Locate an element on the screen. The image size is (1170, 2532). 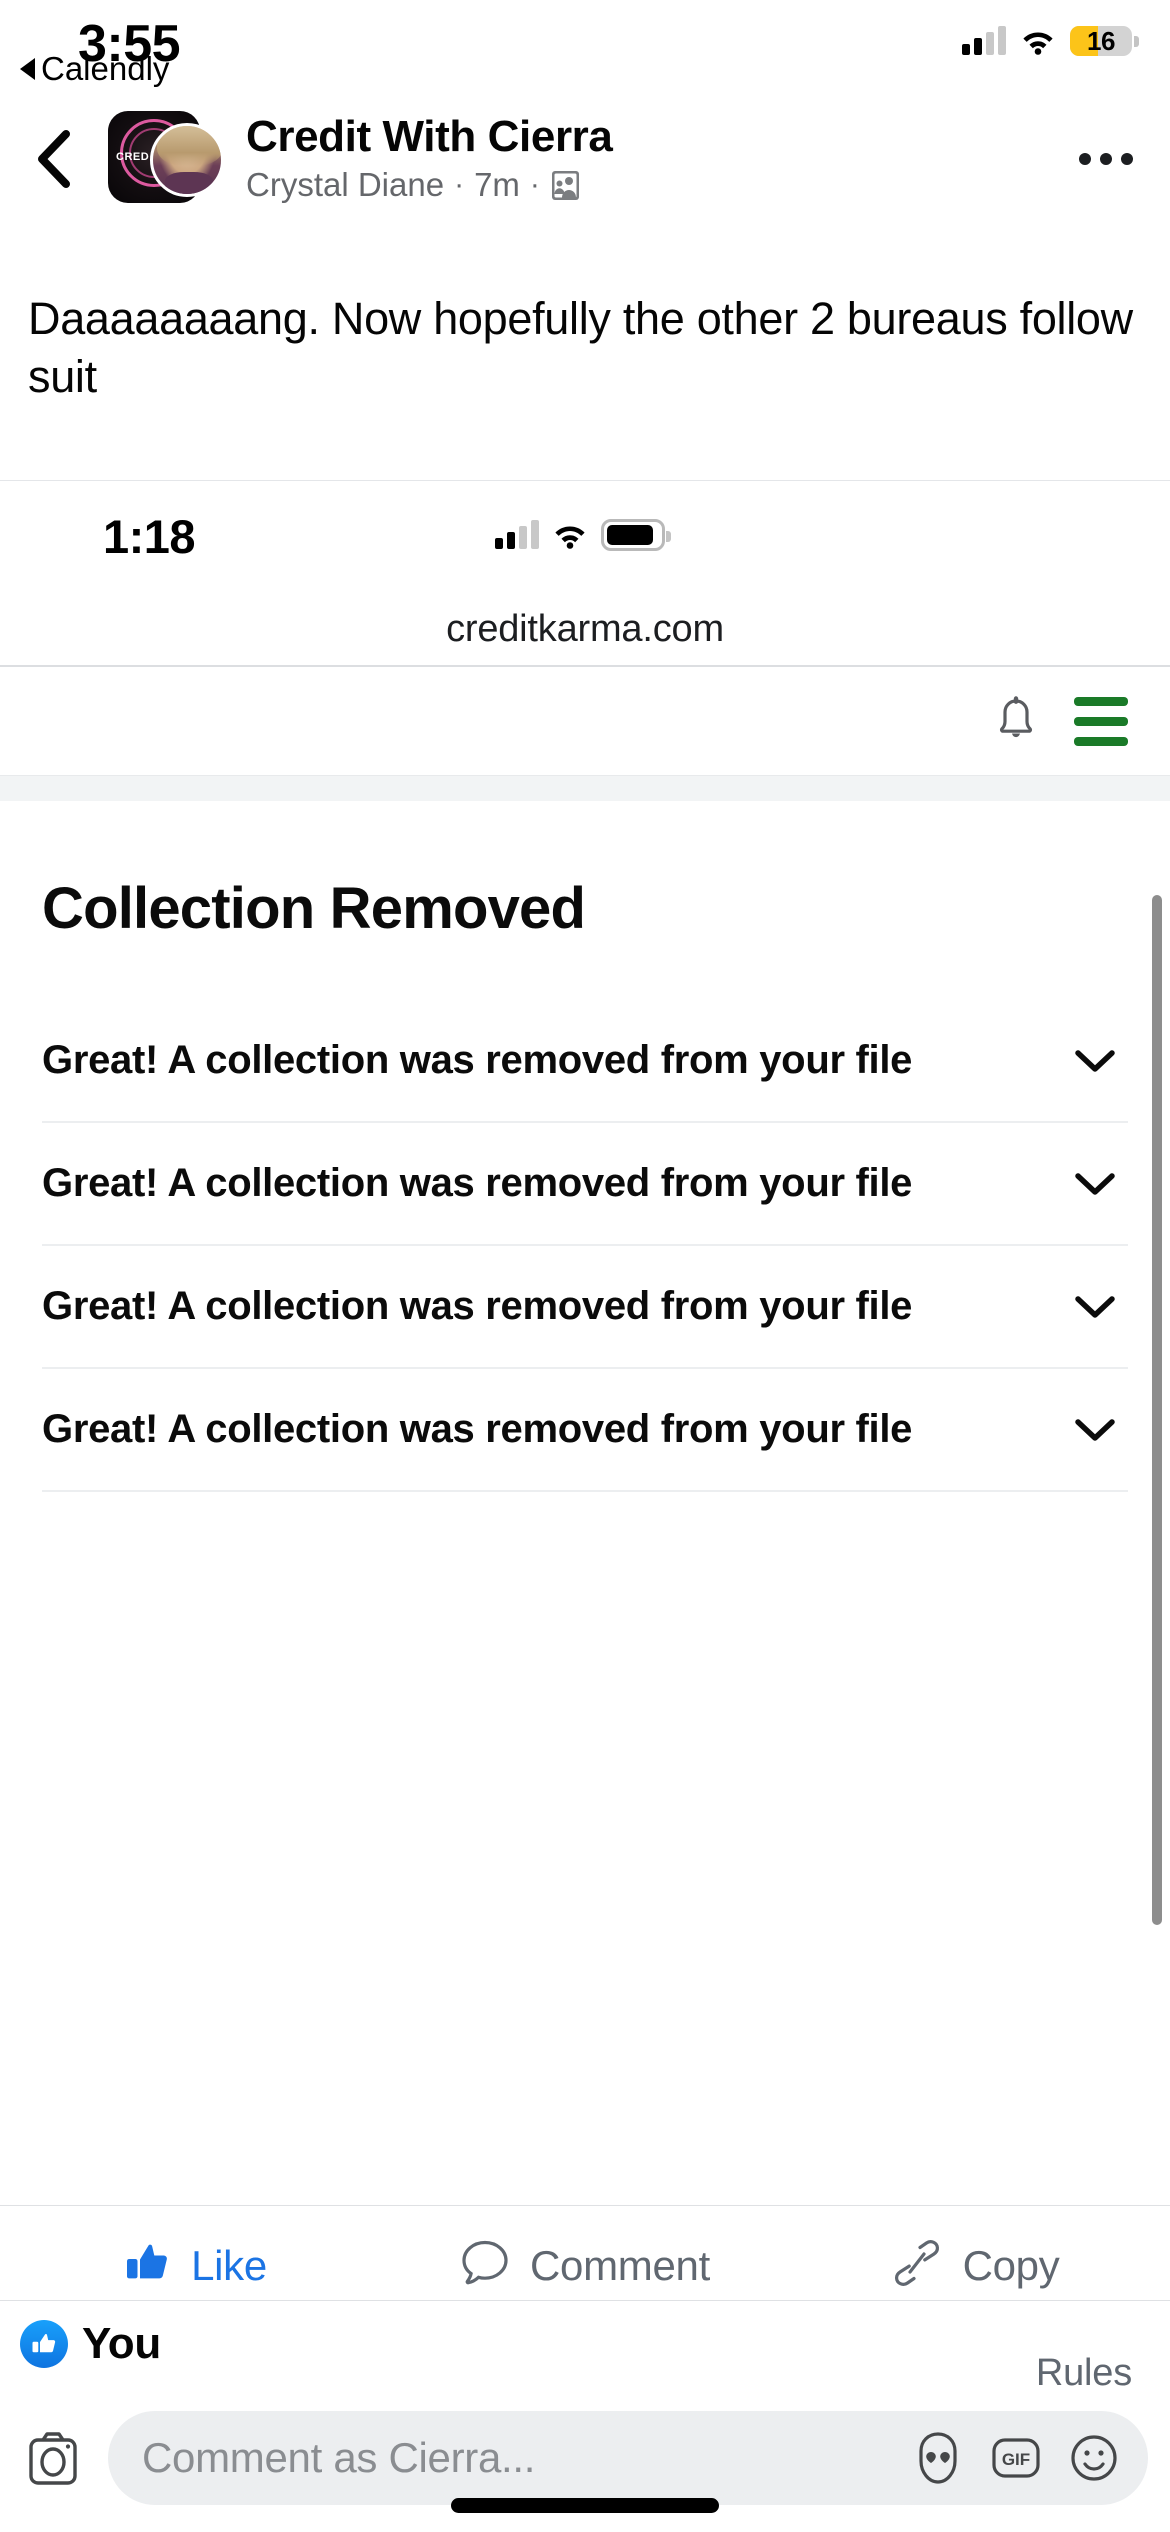
url-text: creditkarma.com is located at coordinates (585, 628).